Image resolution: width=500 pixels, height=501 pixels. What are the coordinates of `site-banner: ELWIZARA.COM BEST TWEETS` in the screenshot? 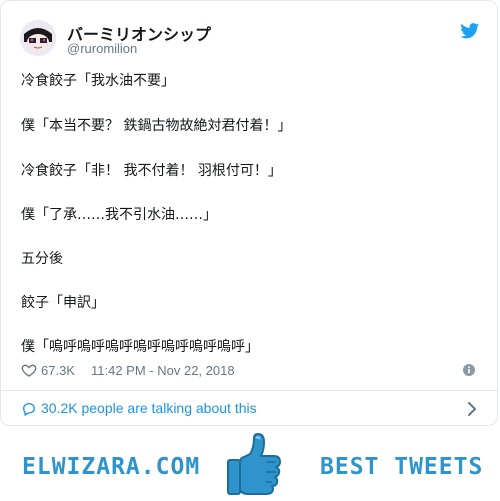 It's located at (250, 465).